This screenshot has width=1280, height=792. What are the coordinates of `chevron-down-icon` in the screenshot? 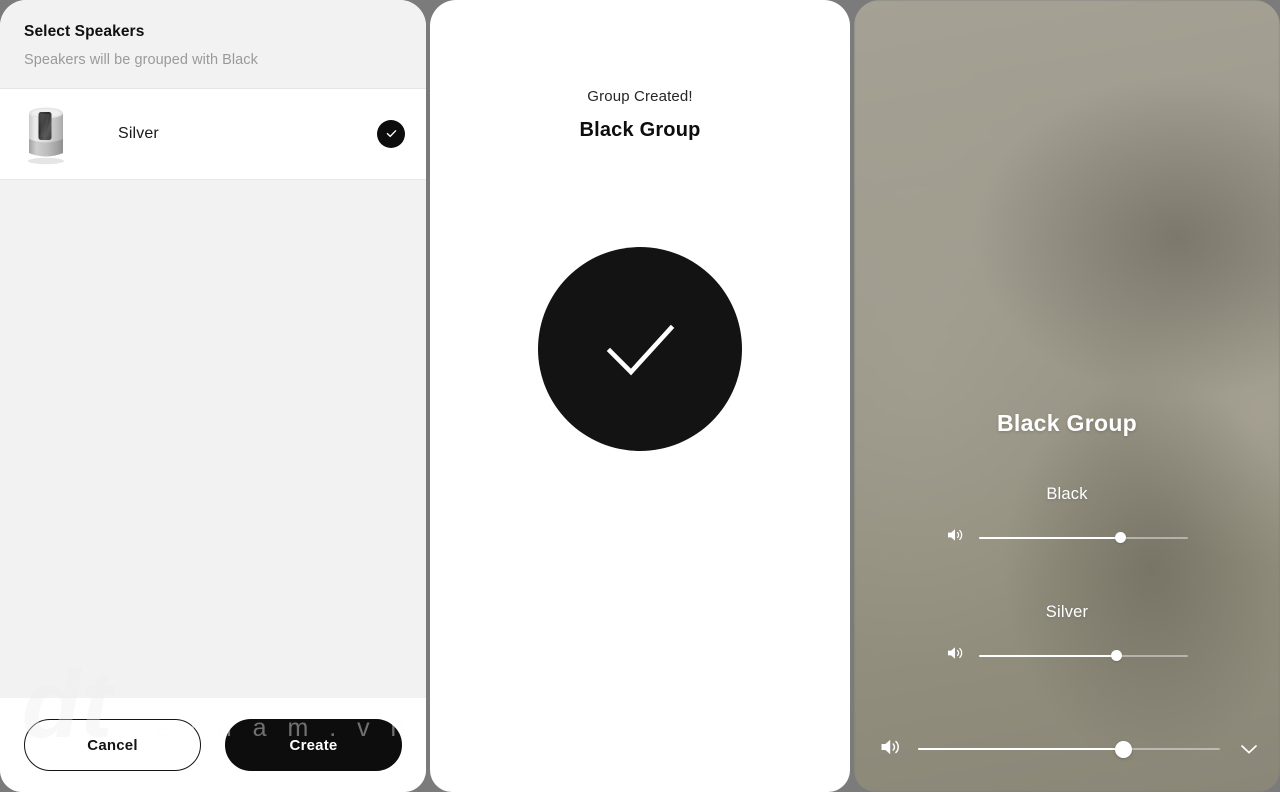 It's located at (1249, 749).